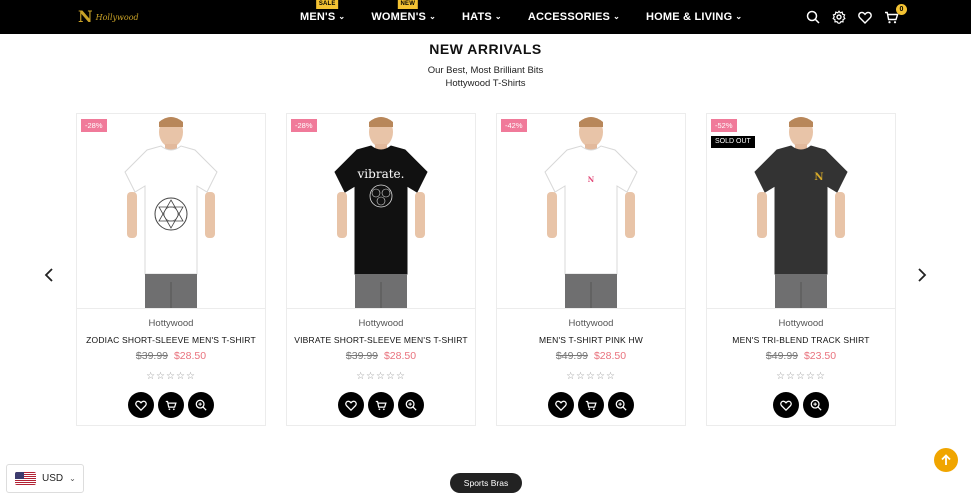 The image size is (971, 500). I want to click on product-price: $49.99 $23.50, so click(801, 356).